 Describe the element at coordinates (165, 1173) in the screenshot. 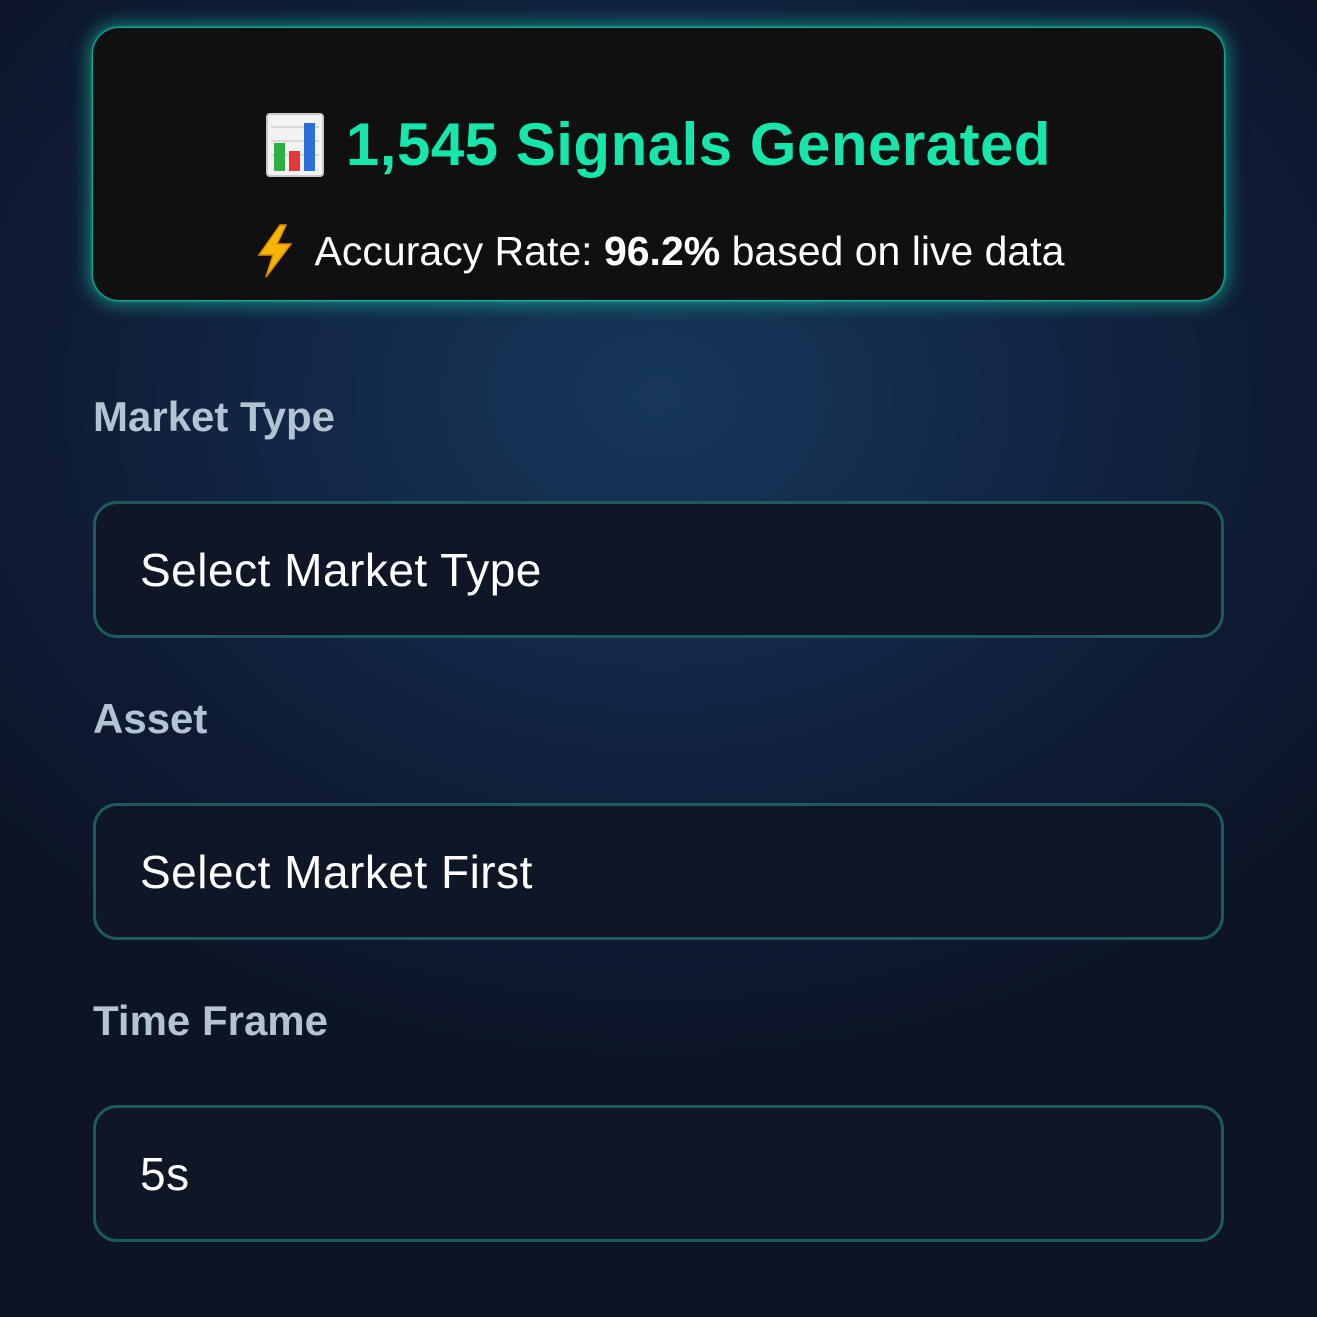

I see `time-frame-value: 5s` at that location.